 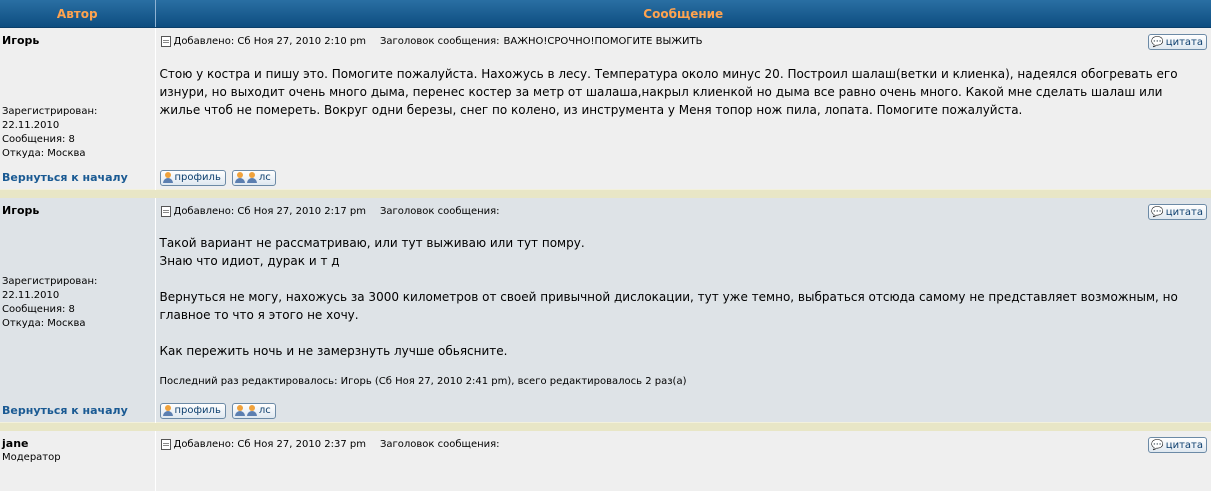 I want to click on subject-value: ВАЖНО!СРОЧНО!ПОМОГИТЕ ВЫЖИТЬ, so click(x=603, y=41).